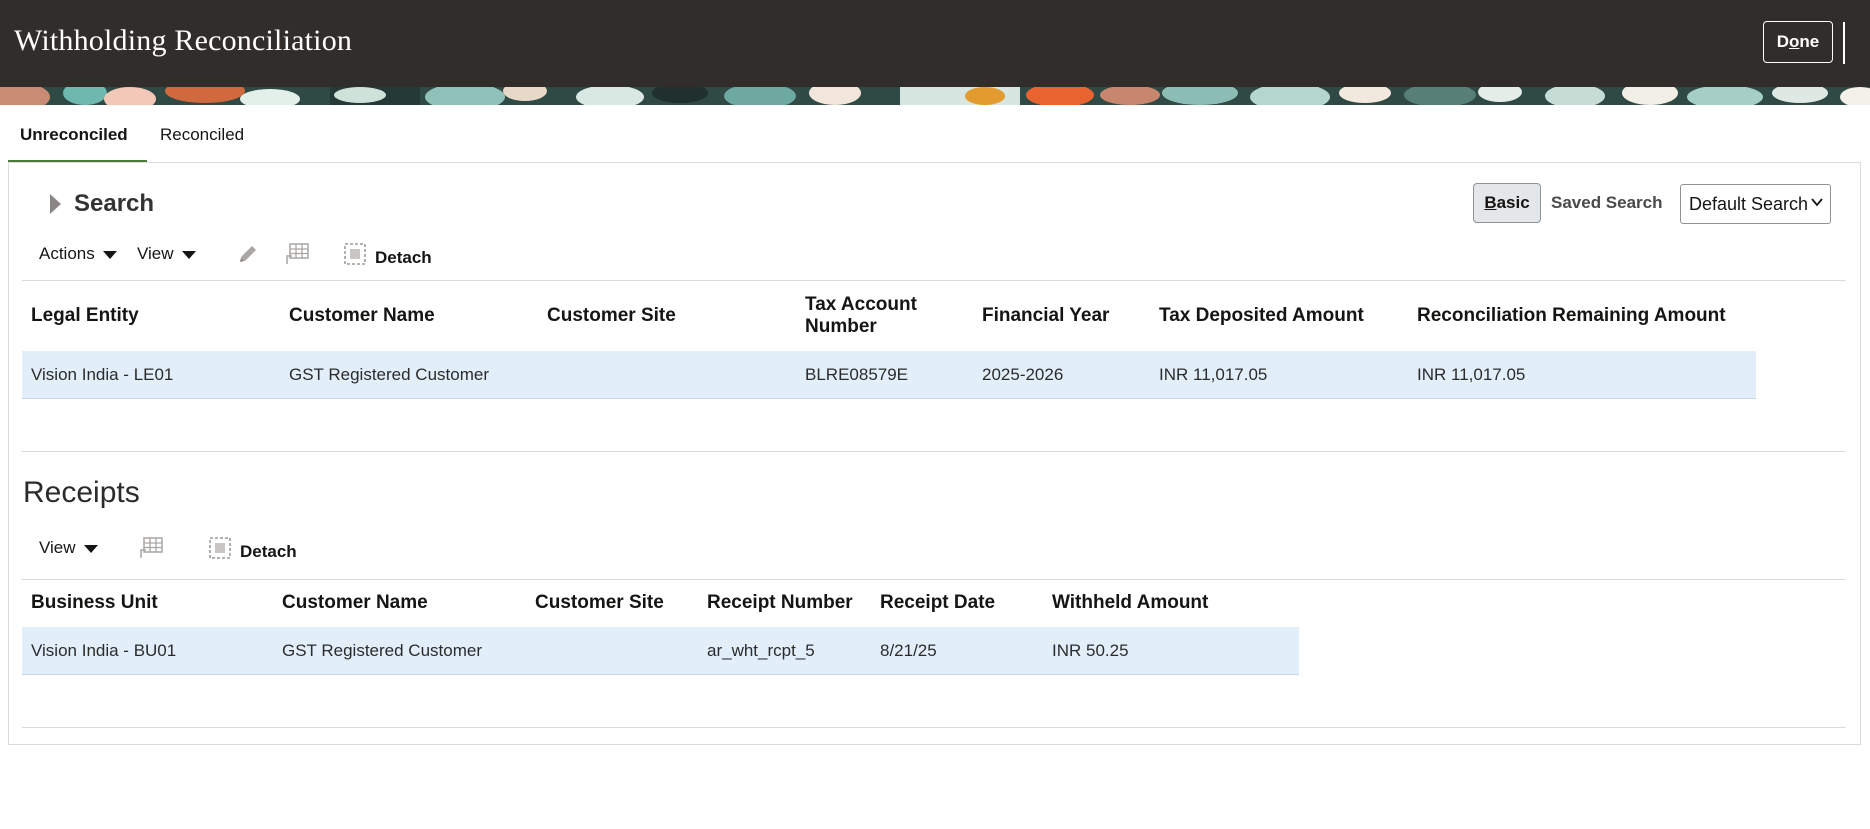  What do you see at coordinates (268, 551) in the screenshot?
I see `receipts-detach-label: Detach` at bounding box center [268, 551].